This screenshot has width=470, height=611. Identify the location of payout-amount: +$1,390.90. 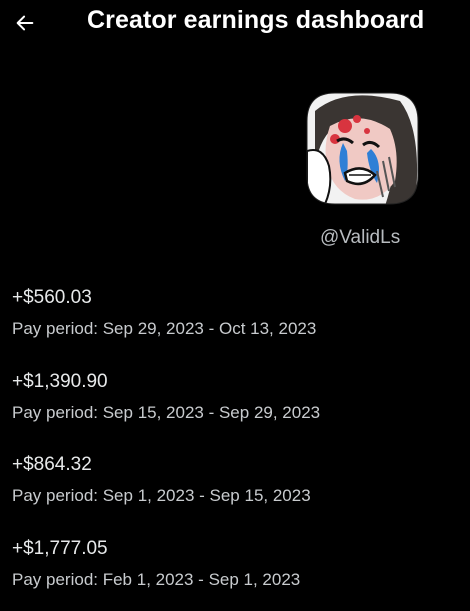
(60, 381).